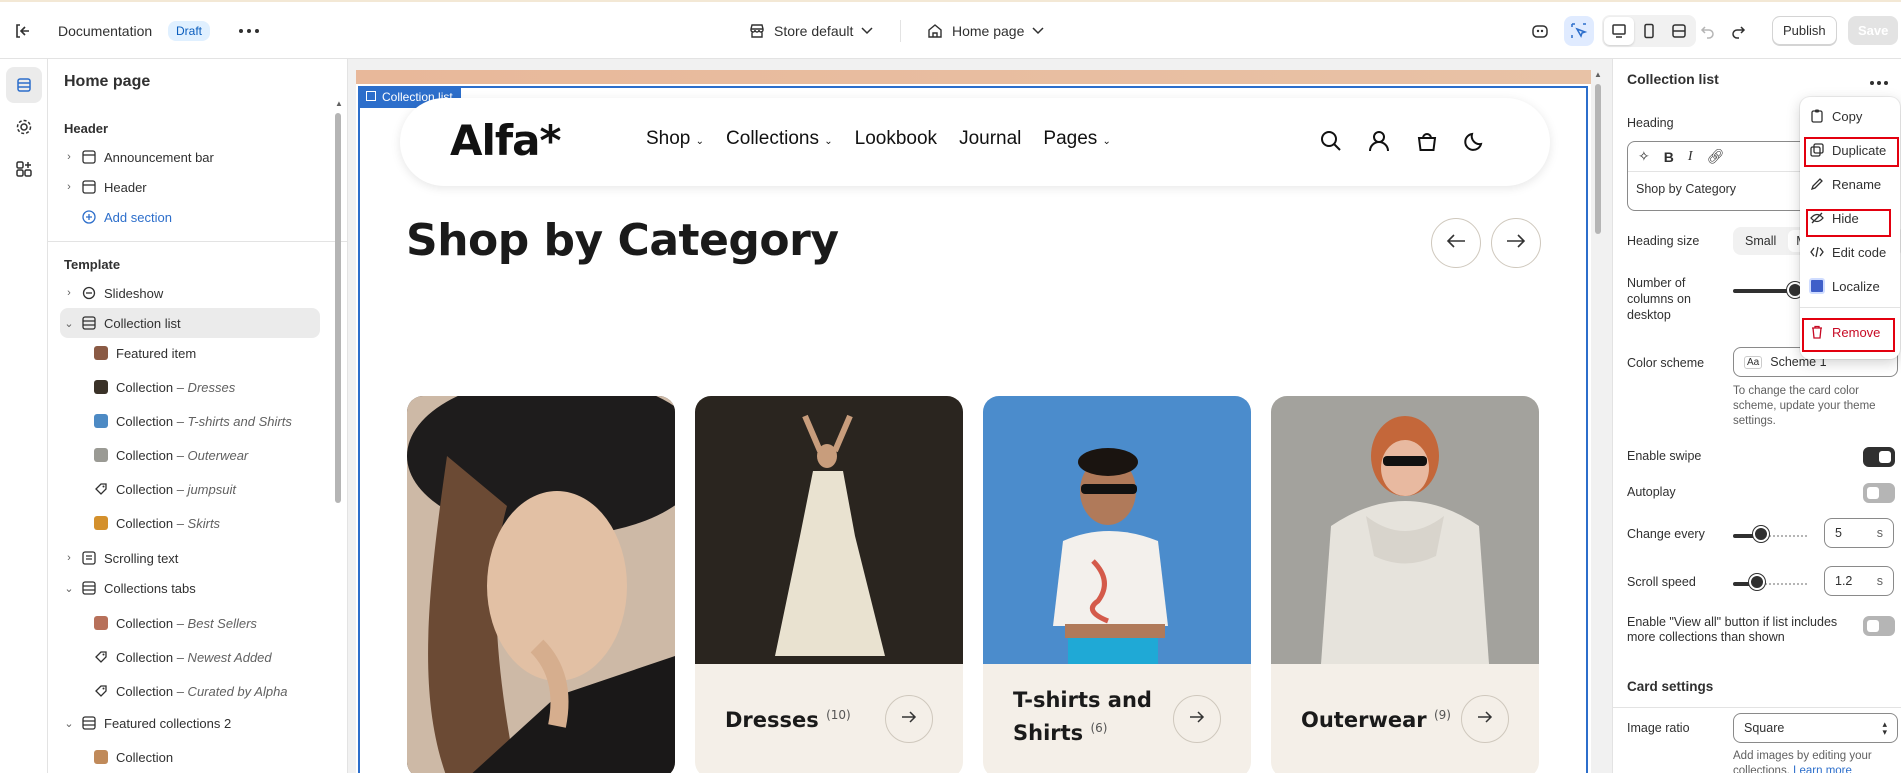  Describe the element at coordinates (1679, 31) in the screenshot. I see `fullscreen-view-icon` at that location.